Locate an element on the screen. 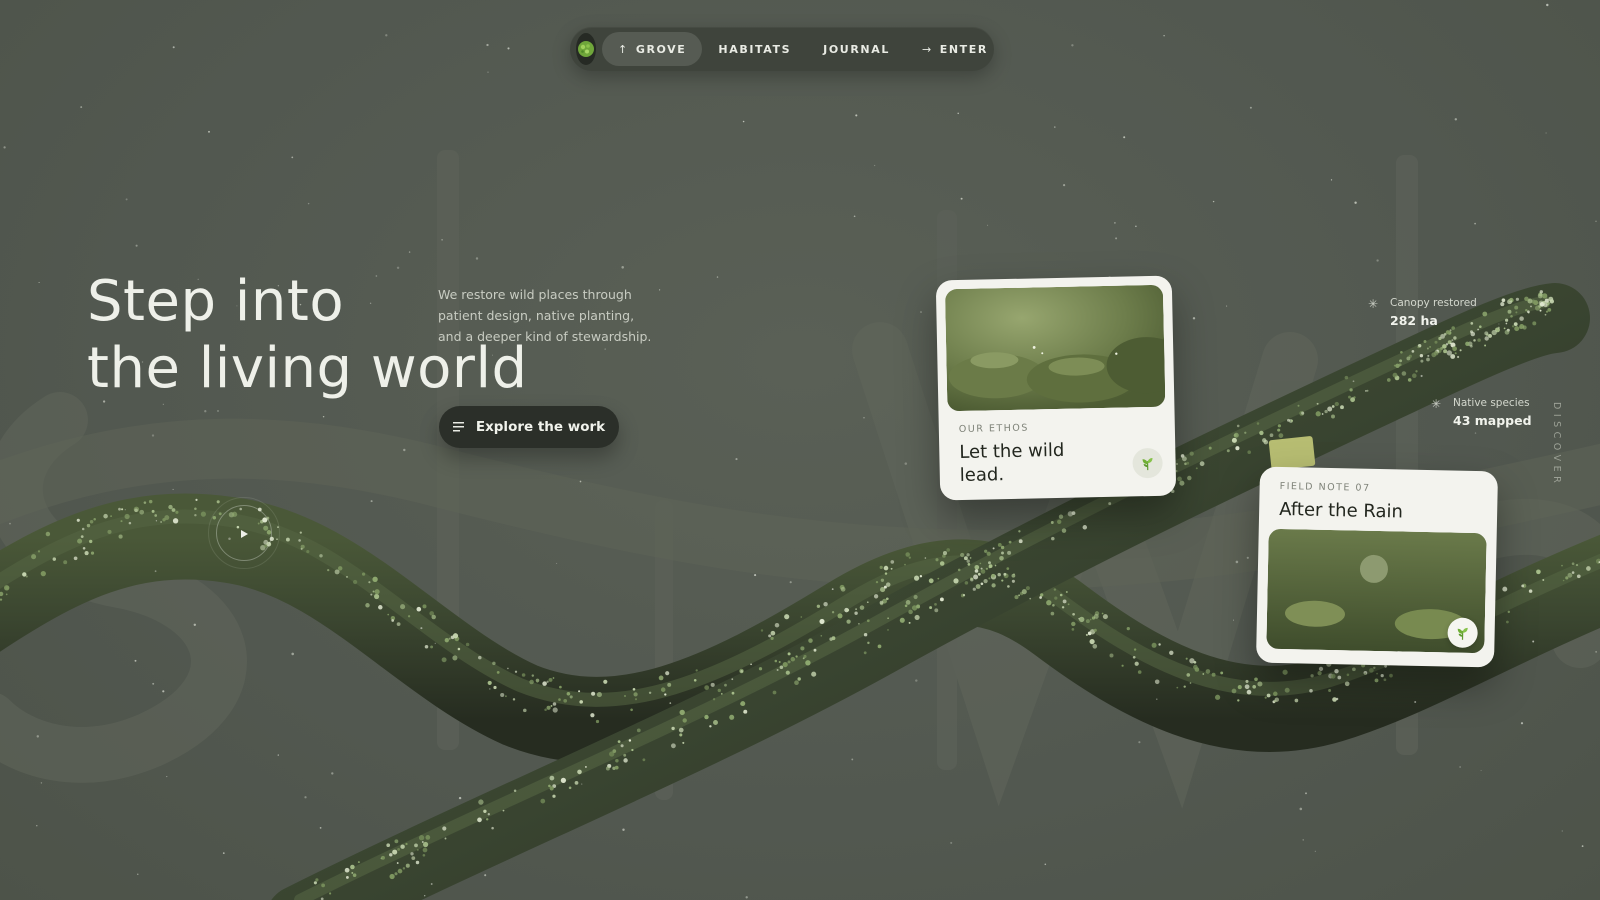 Image resolution: width=1600 pixels, height=900 pixels. nav-item-label: ENTER is located at coordinates (963, 49).